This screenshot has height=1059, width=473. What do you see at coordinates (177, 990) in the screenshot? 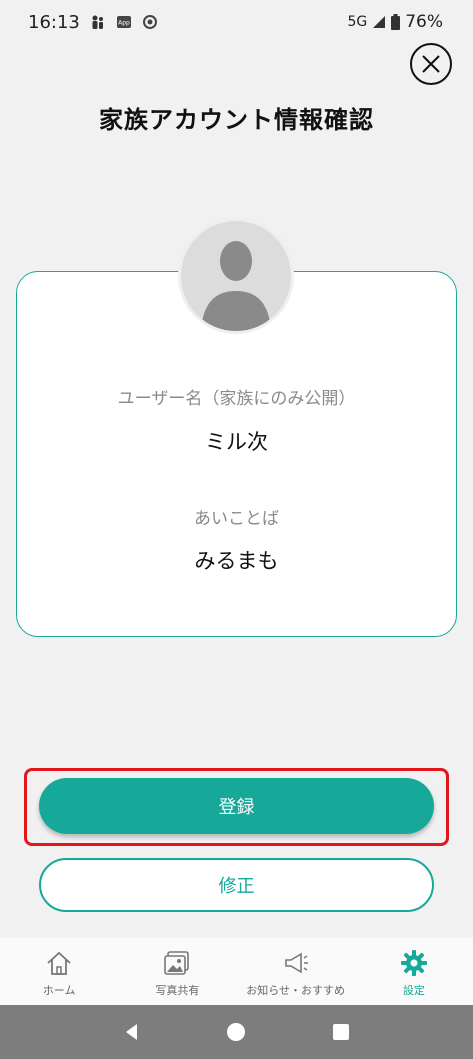
I see `nav-photos-label: 写真共有` at bounding box center [177, 990].